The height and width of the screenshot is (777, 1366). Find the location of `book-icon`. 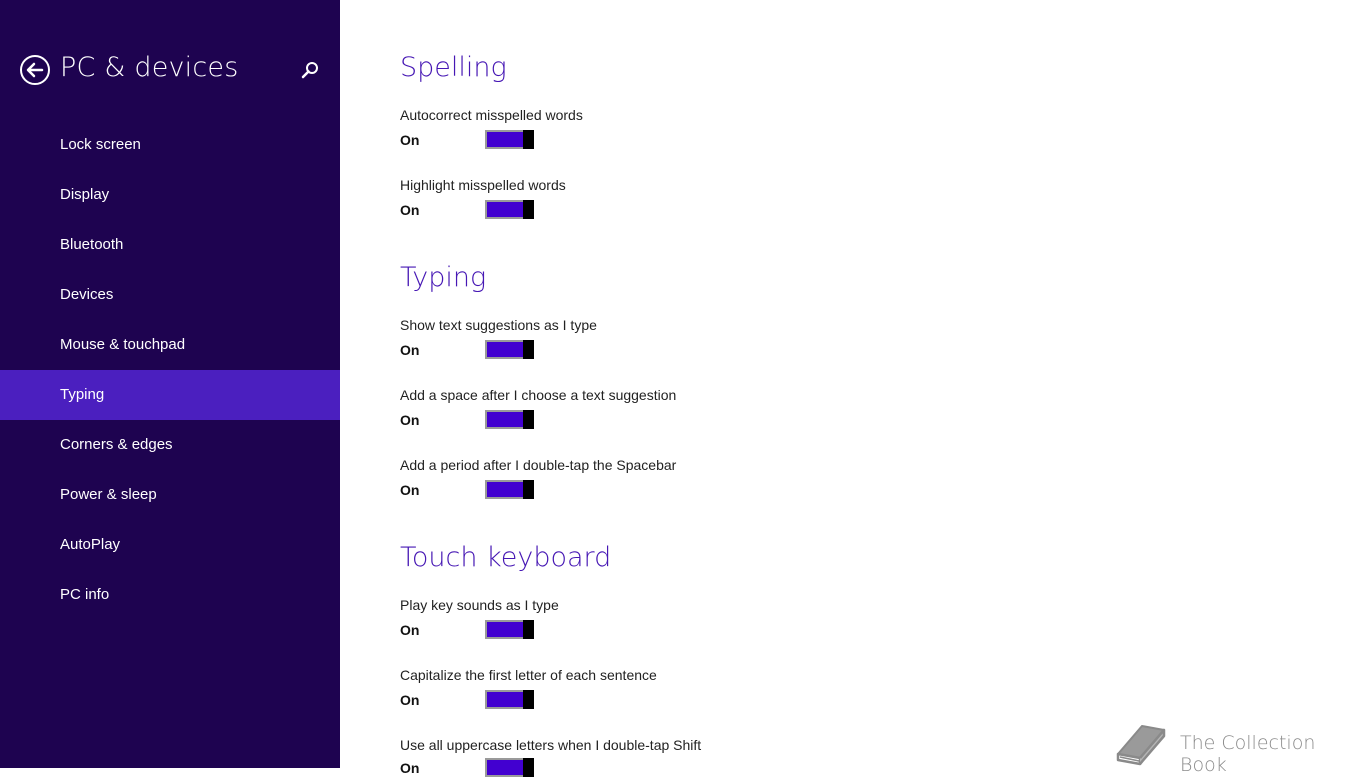

book-icon is located at coordinates (1141, 745).